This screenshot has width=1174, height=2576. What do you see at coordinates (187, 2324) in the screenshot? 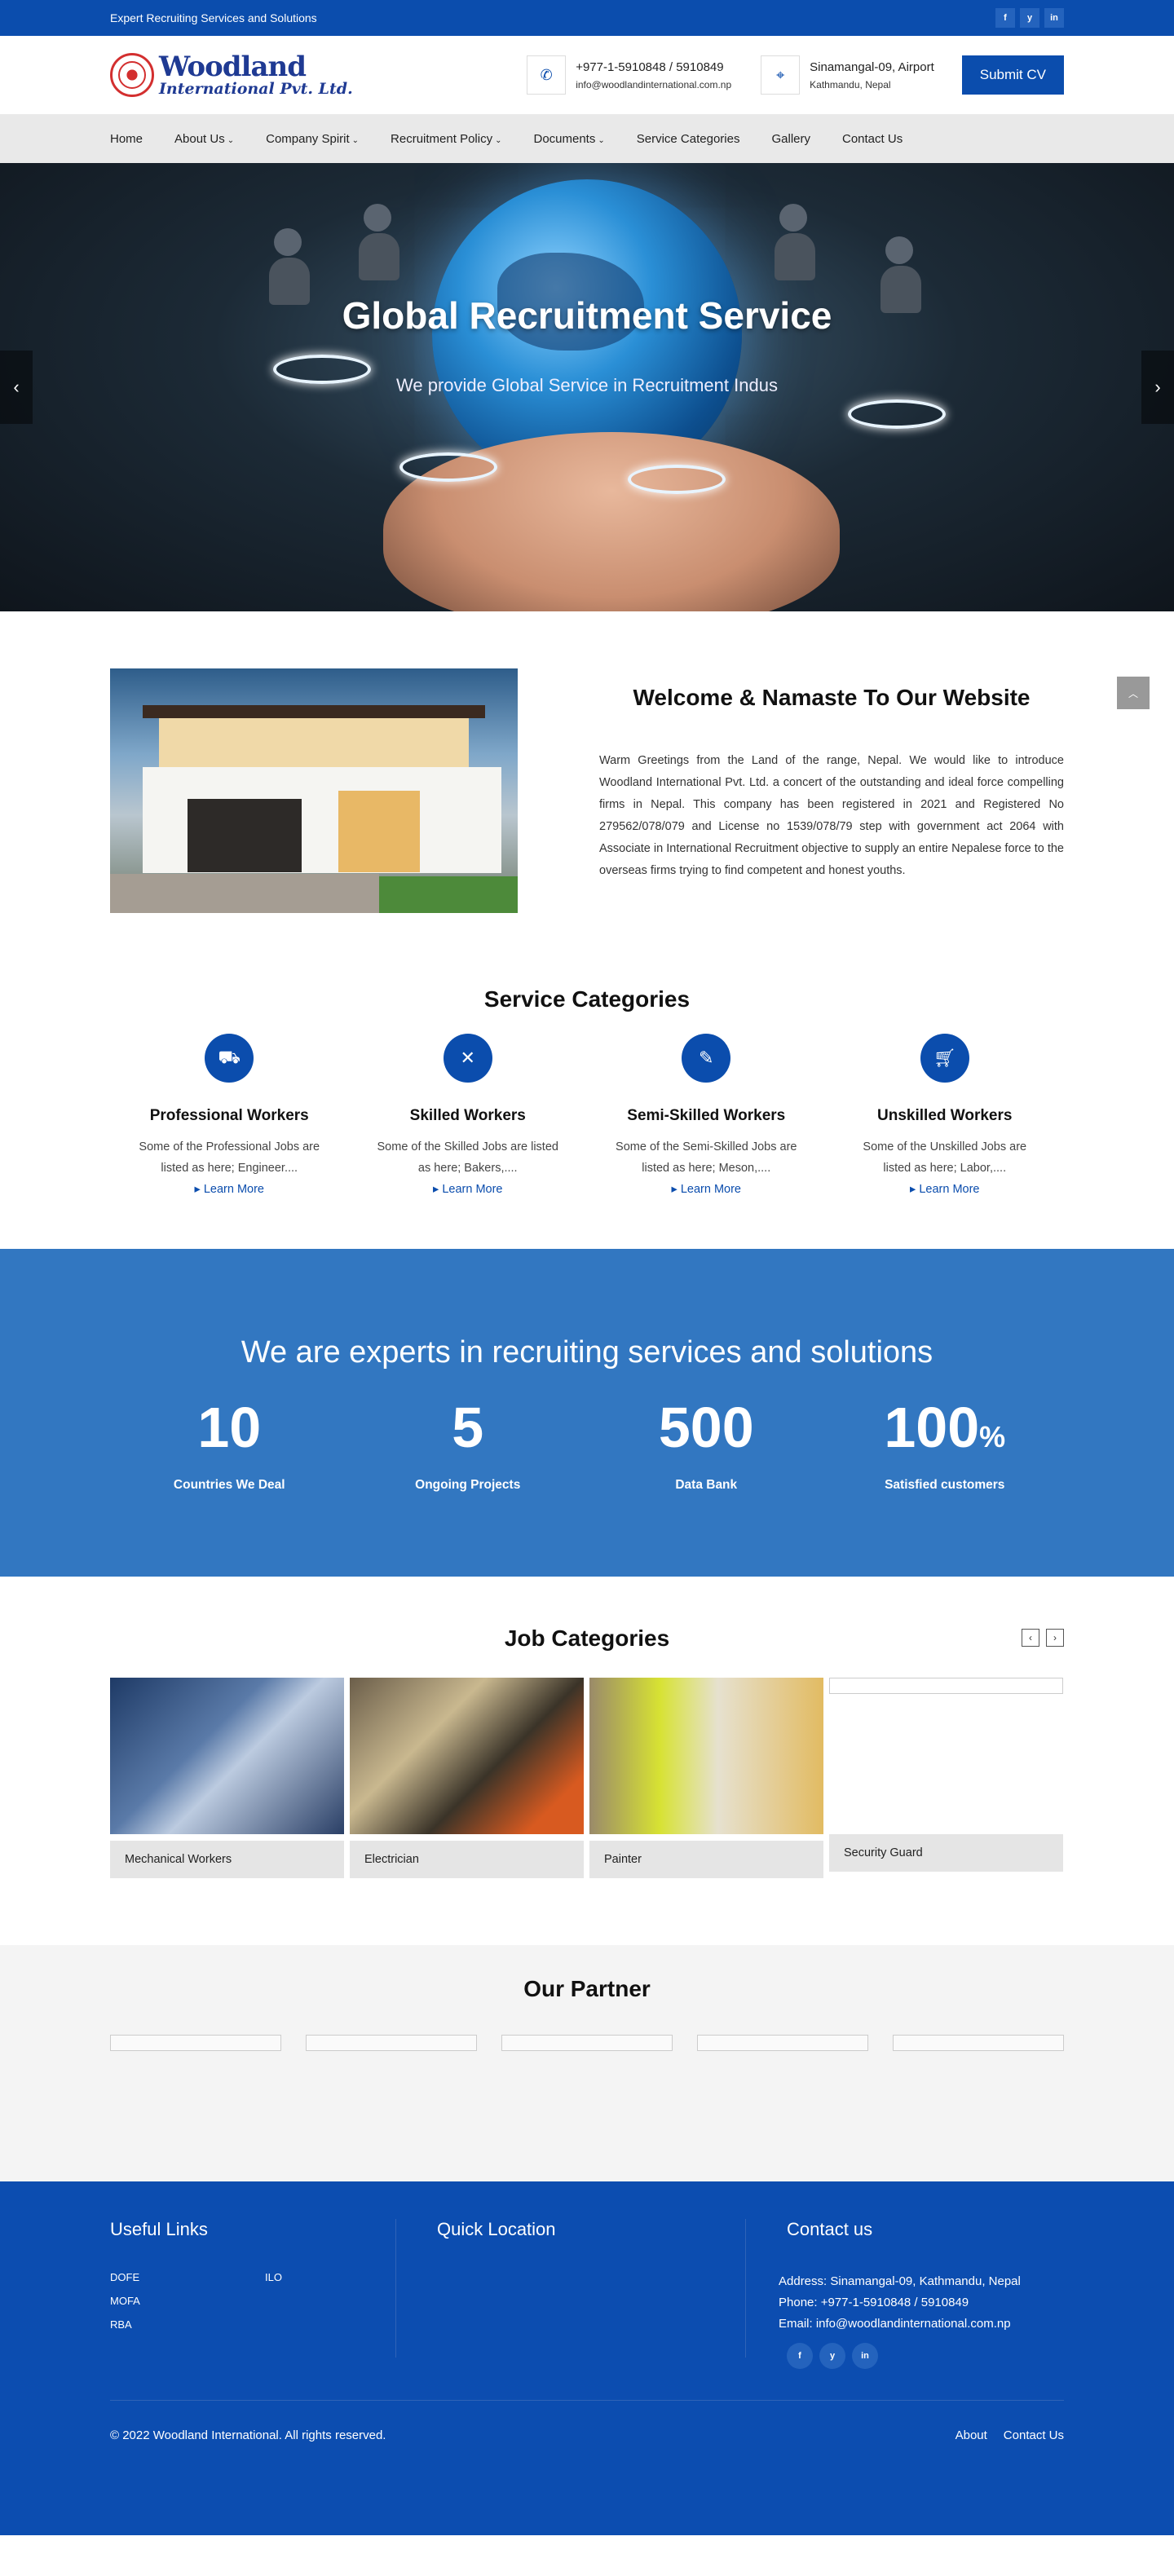
I see `footer-link-rba: RBA` at bounding box center [187, 2324].